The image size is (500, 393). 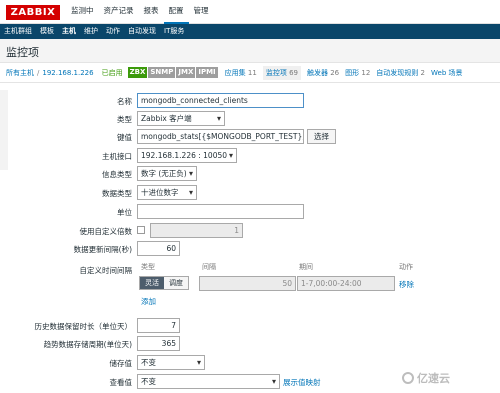 What do you see at coordinates (171, 362) in the screenshot?
I see `store-value-select: 不变` at bounding box center [171, 362].